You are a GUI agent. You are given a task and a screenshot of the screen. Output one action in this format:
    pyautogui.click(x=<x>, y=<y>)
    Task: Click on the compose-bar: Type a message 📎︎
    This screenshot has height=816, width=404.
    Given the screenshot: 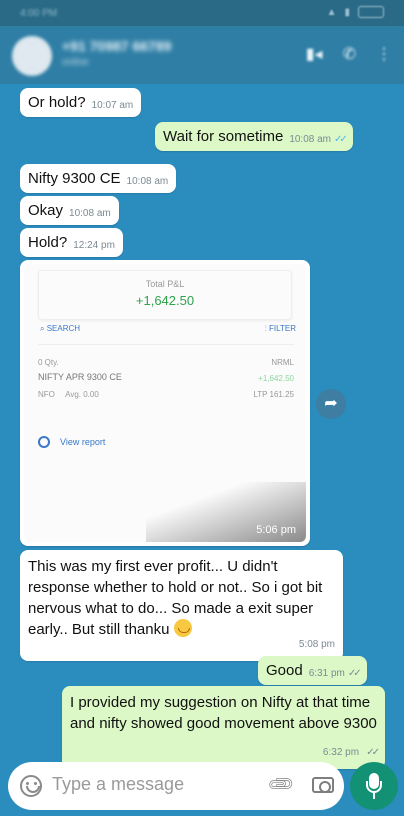 What is the action you would take?
    pyautogui.click(x=202, y=785)
    